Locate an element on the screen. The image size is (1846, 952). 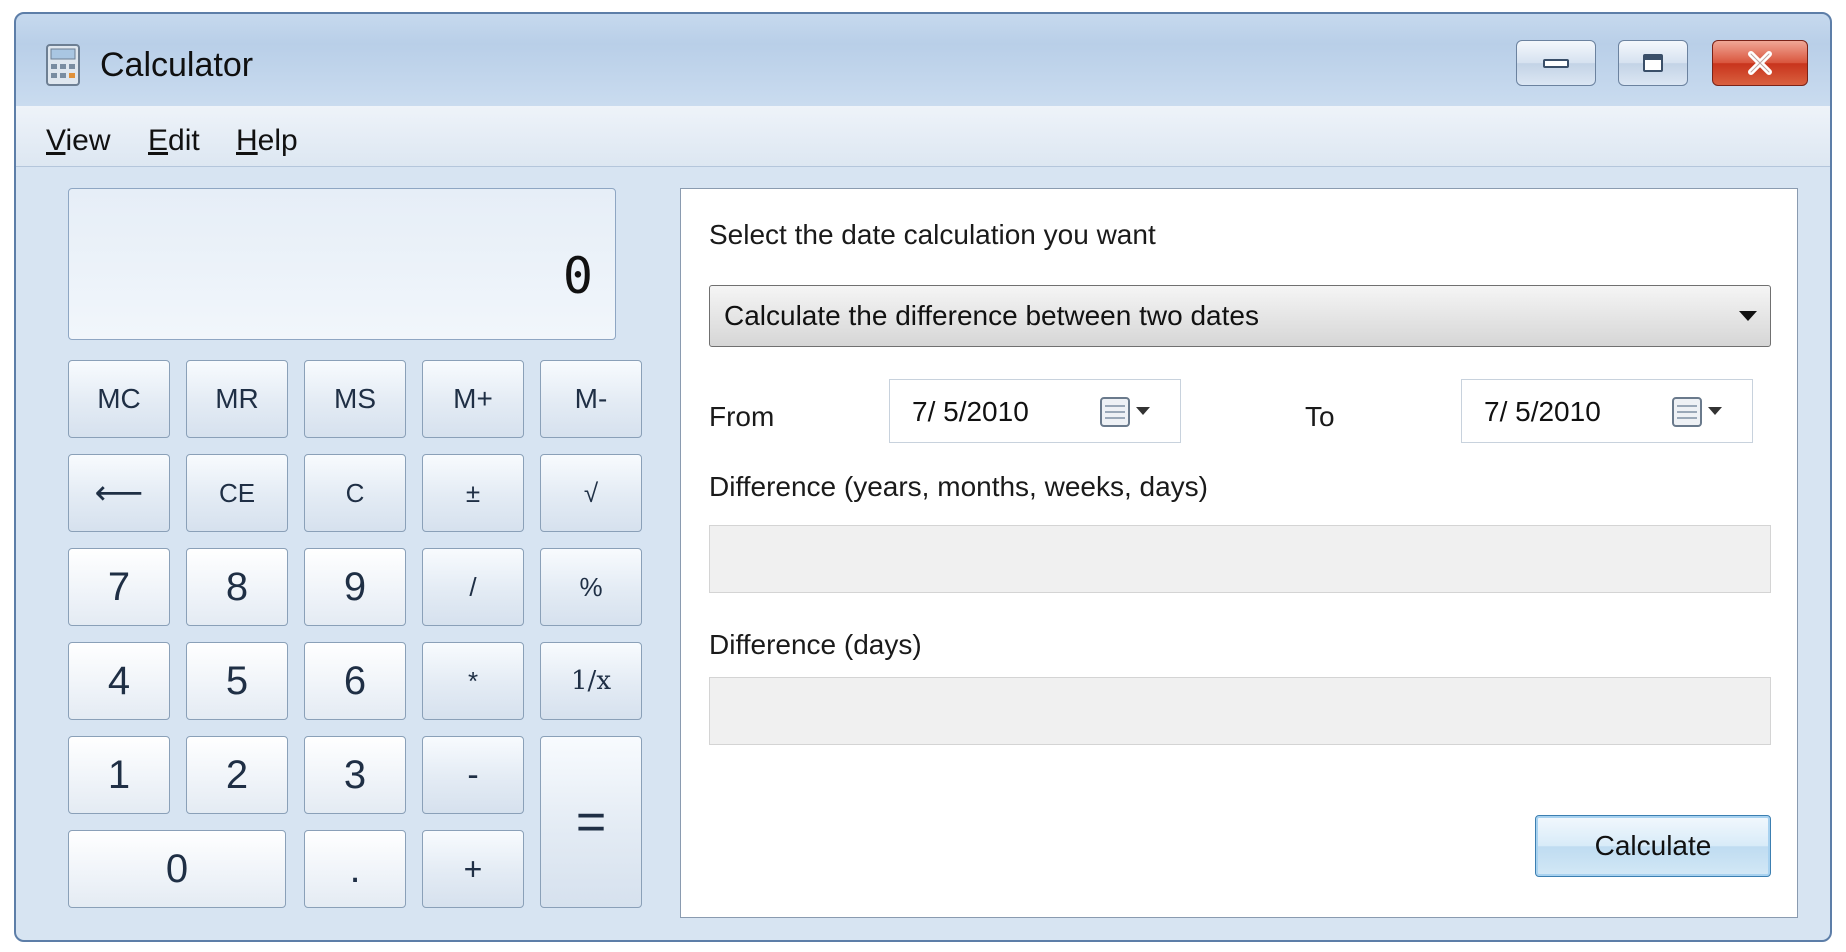
reciprocal-button: 1/x is located at coordinates (591, 681).